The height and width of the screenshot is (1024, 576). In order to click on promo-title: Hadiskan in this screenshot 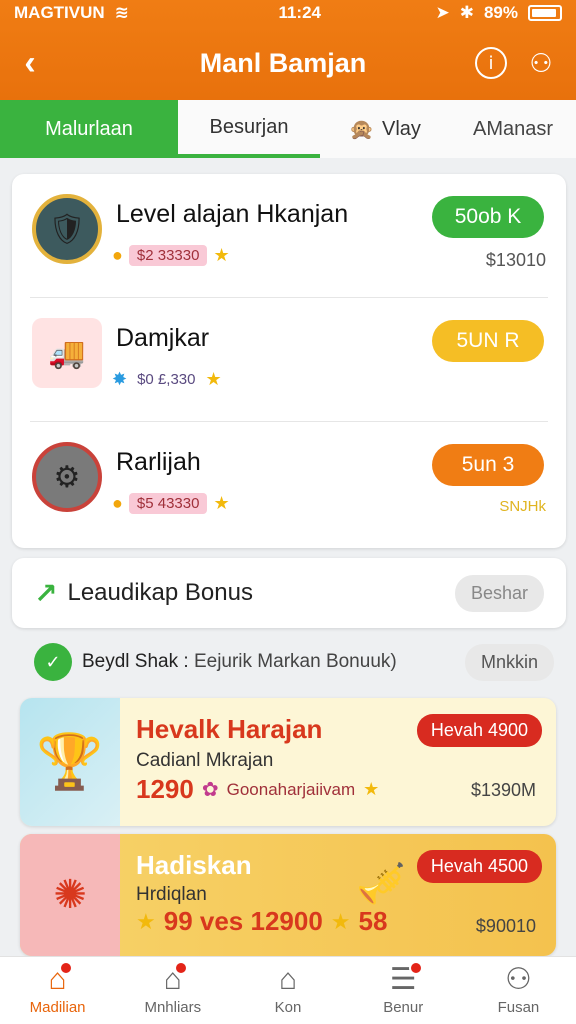, I will do `click(194, 865)`.